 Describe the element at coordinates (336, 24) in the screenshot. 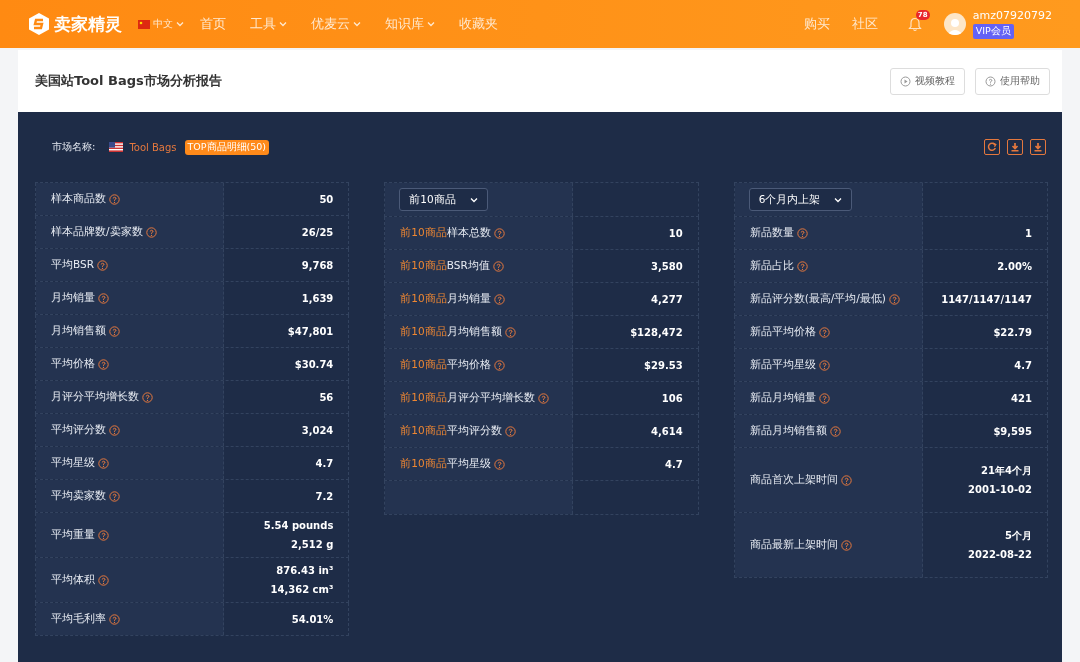

I see `nav-link: 优麦云` at that location.